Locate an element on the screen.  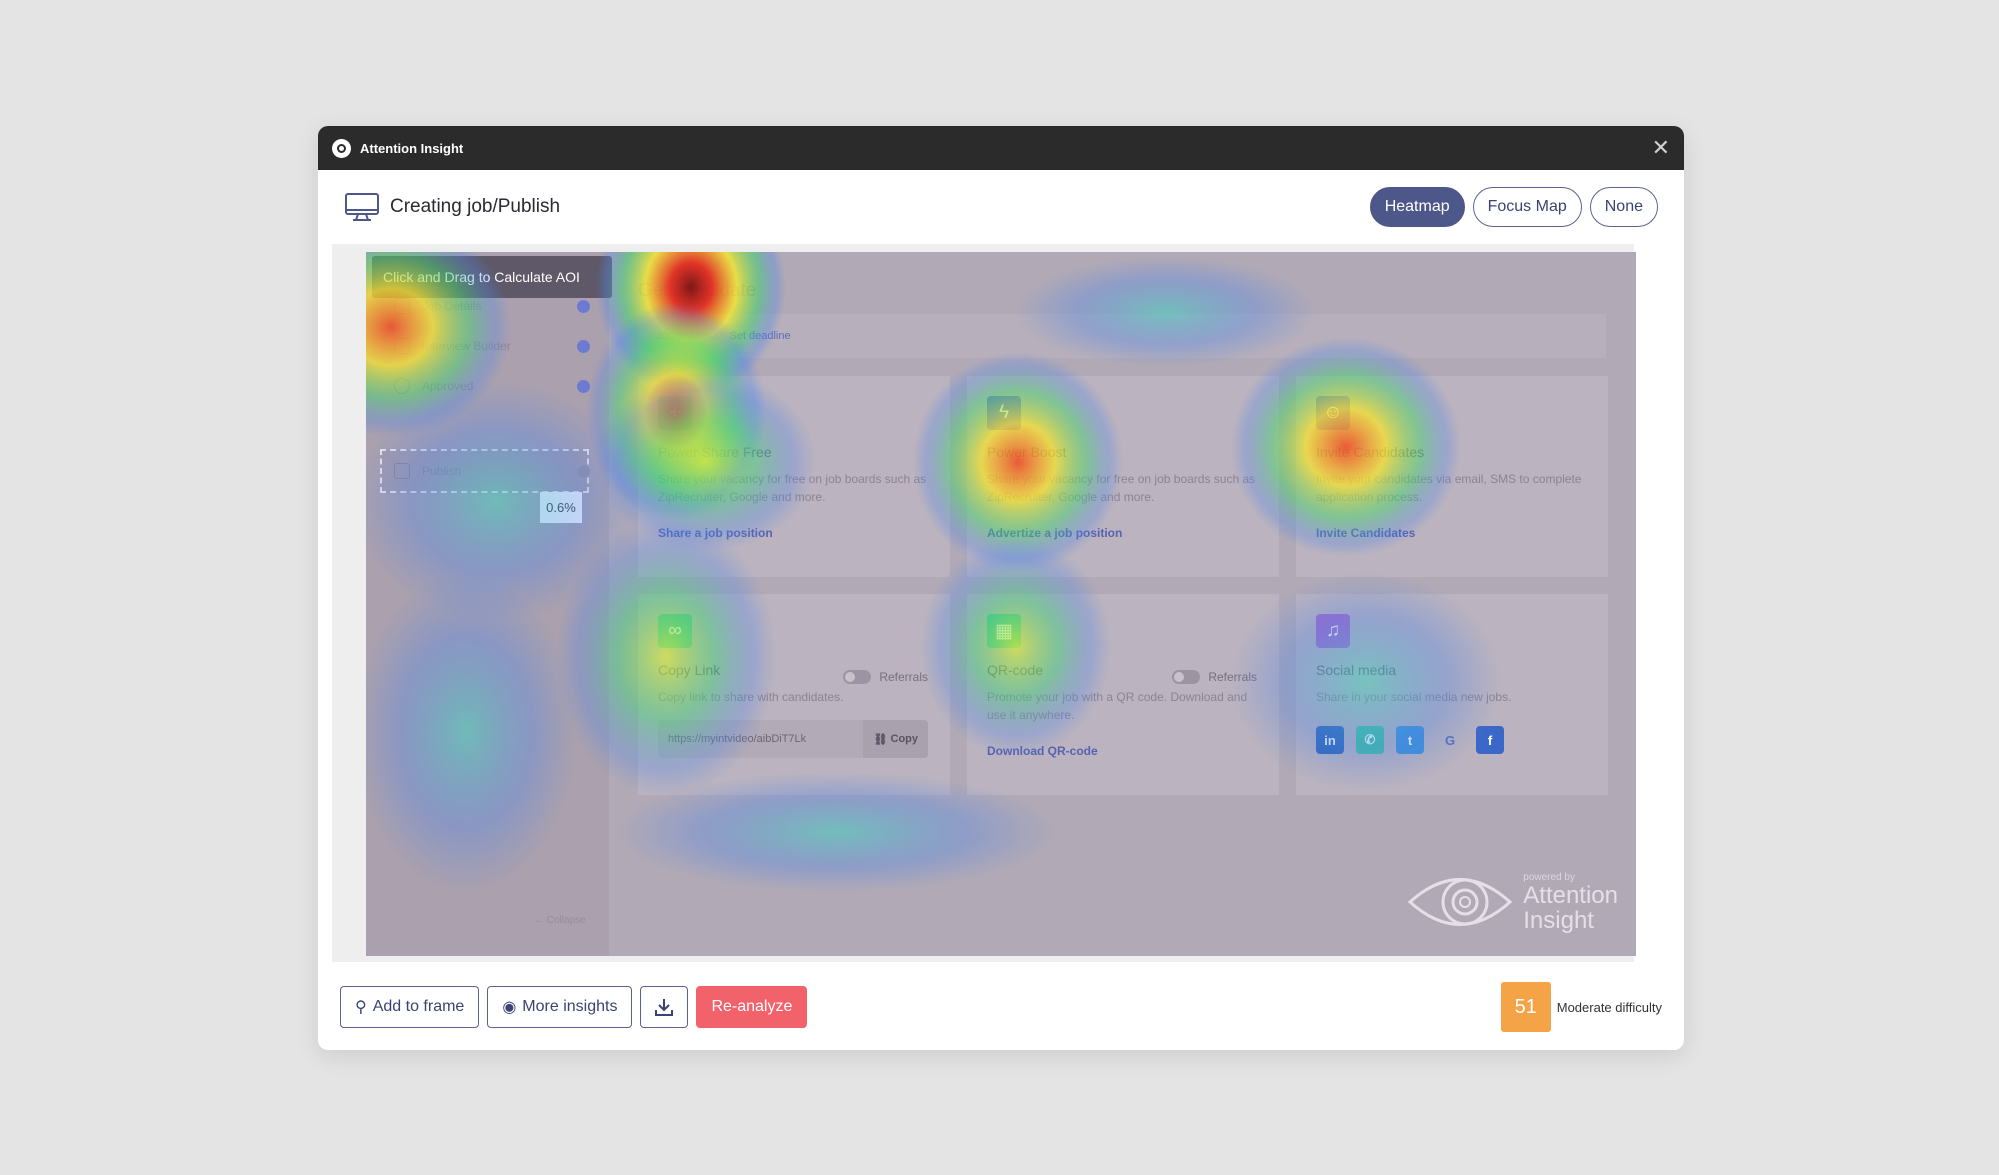
view-toggle: Heatmap Focus Map None is located at coordinates (1513, 207).